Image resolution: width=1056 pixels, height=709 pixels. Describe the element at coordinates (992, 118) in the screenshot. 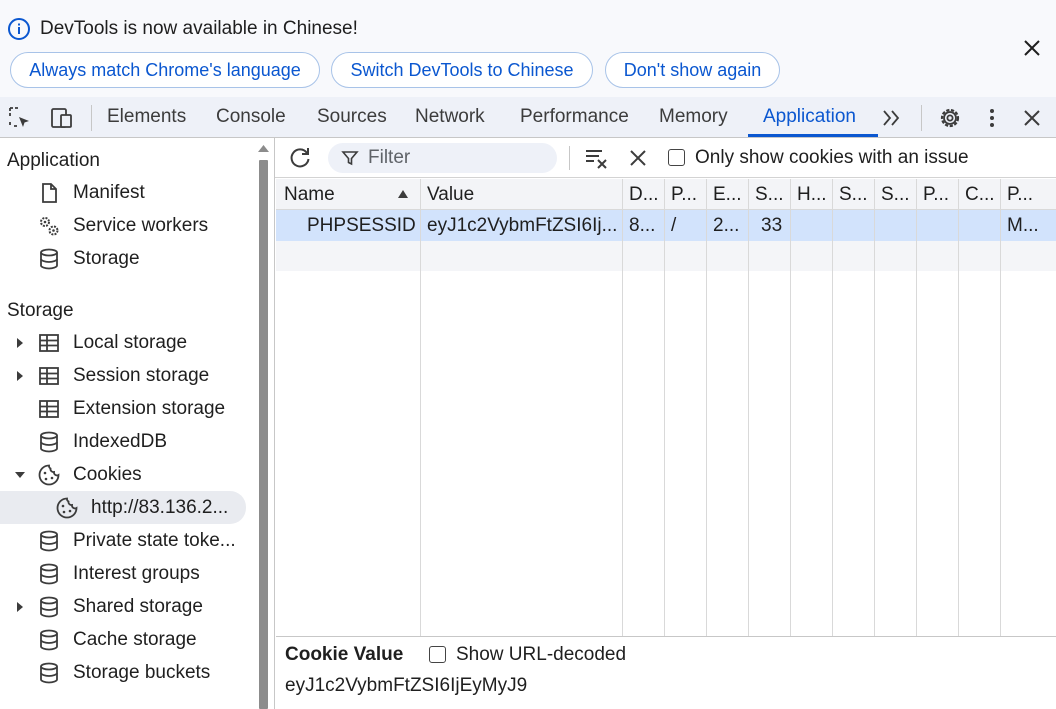

I see `more-options-icon` at that location.